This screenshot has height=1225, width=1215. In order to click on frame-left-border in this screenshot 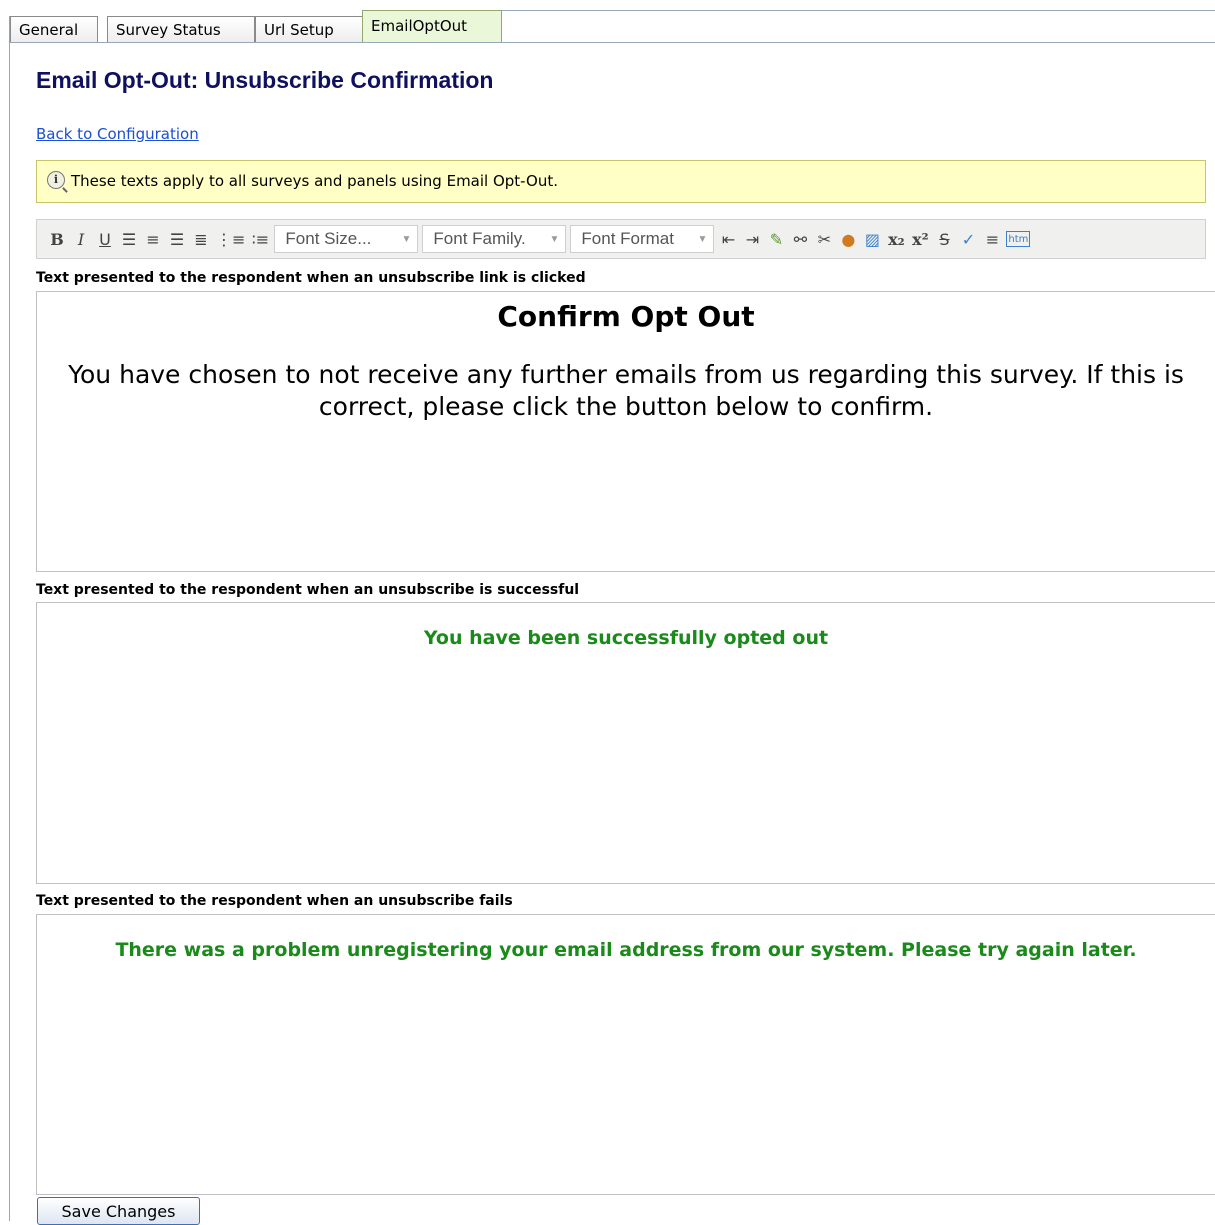, I will do `click(9, 618)`.